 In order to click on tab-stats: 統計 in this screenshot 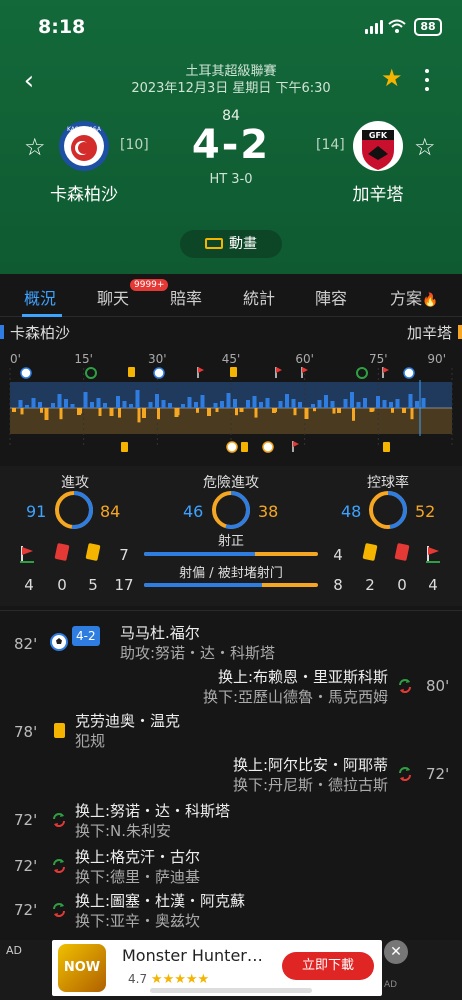, I will do `click(259, 297)`.